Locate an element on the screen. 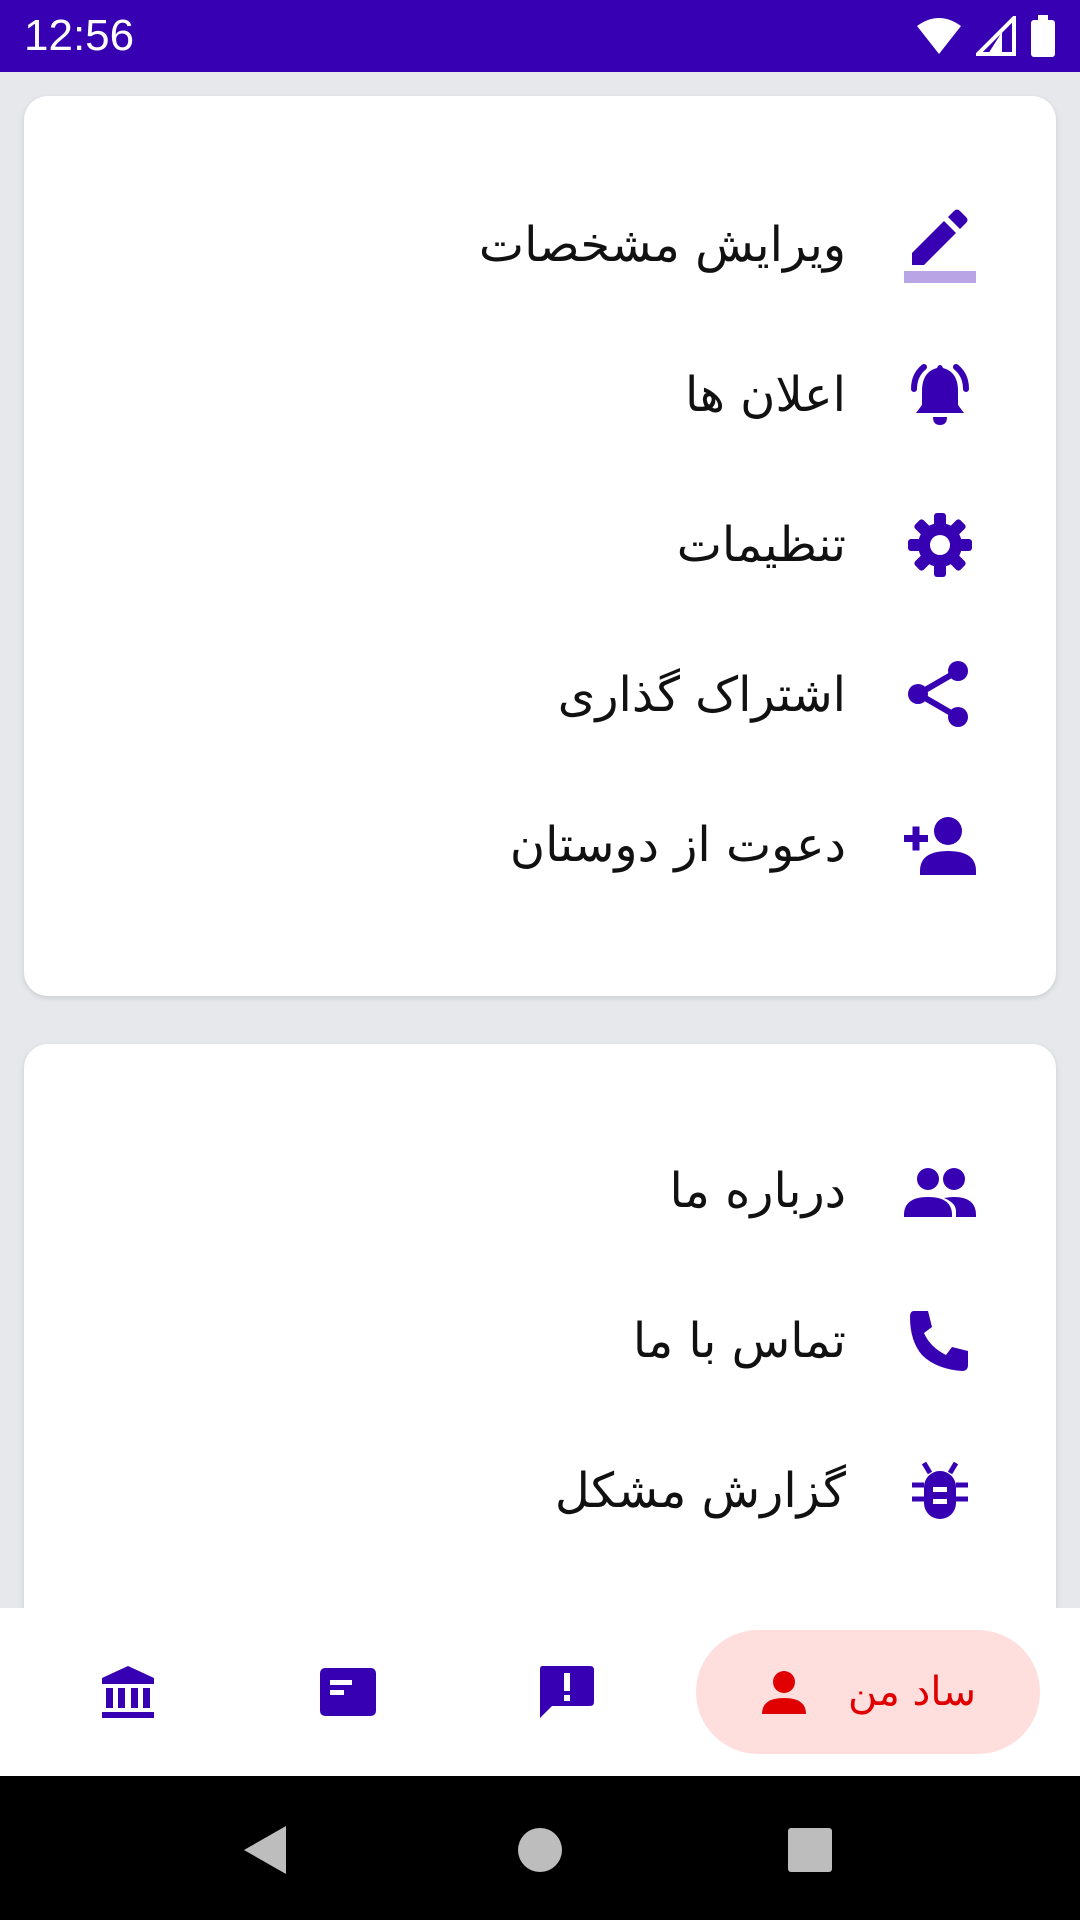  people-icon is located at coordinates (940, 1191).